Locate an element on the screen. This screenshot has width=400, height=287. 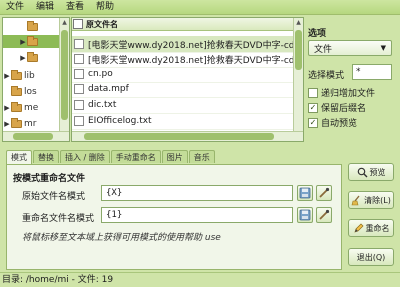
rename-pattern-label: 重命名文件名模式 is located at coordinates (58, 219).